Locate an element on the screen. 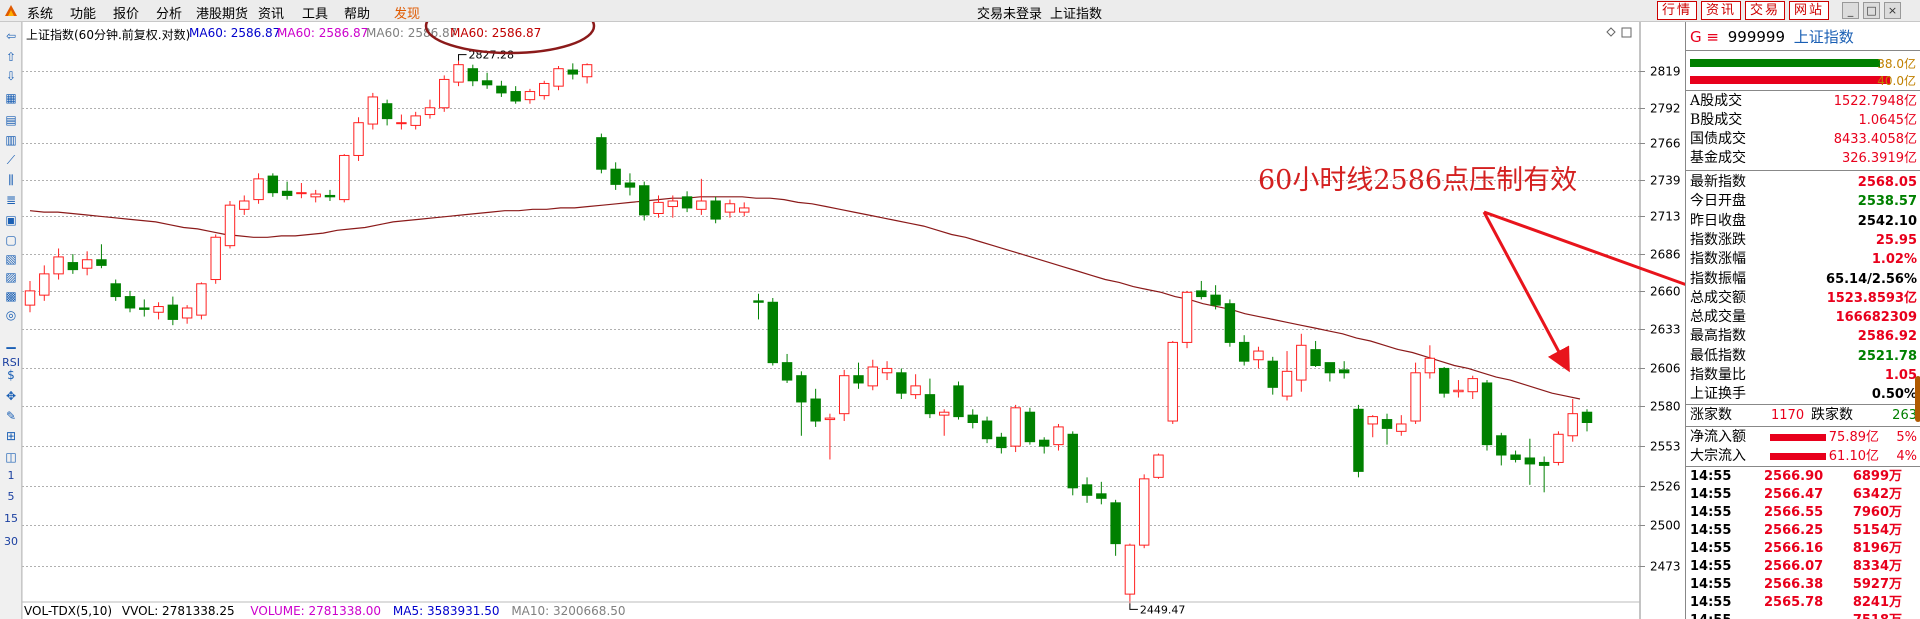  sys-icon: ⊞ is located at coordinates (11, 436).